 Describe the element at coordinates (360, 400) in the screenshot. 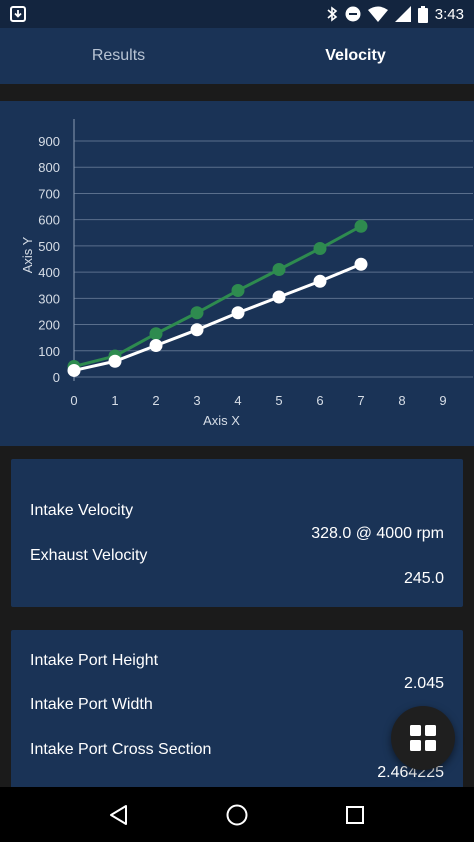

I see `x-tick-label: 7` at that location.